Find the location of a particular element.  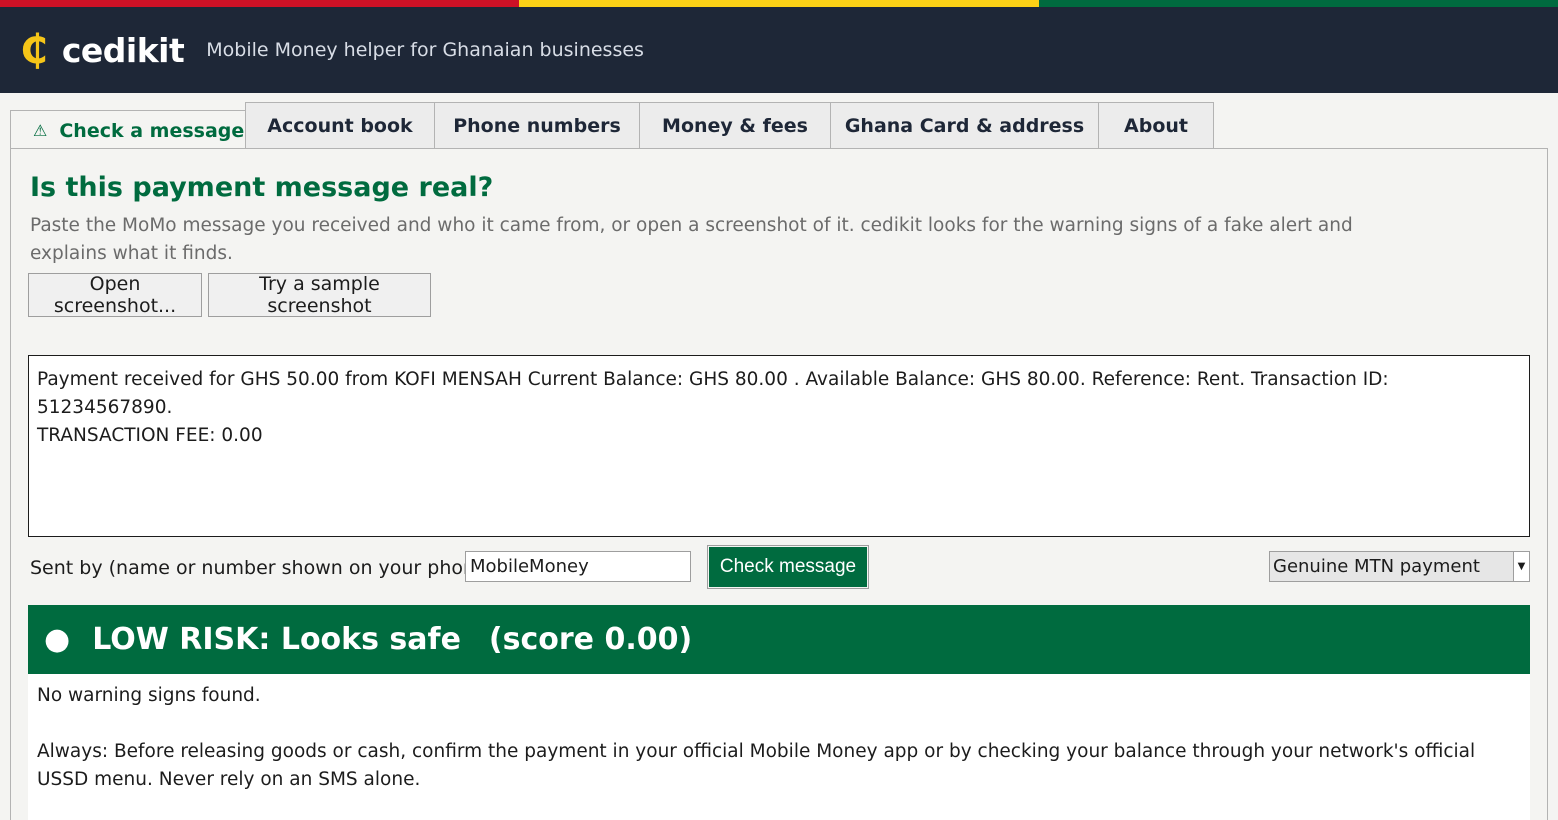

tab-label: Money & fees is located at coordinates (735, 126).